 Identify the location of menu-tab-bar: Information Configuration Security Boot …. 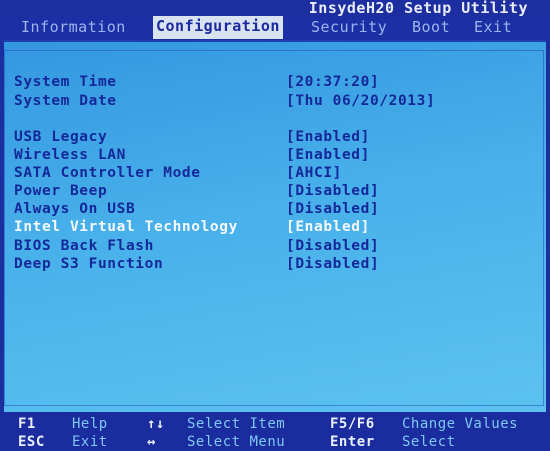
(275, 27).